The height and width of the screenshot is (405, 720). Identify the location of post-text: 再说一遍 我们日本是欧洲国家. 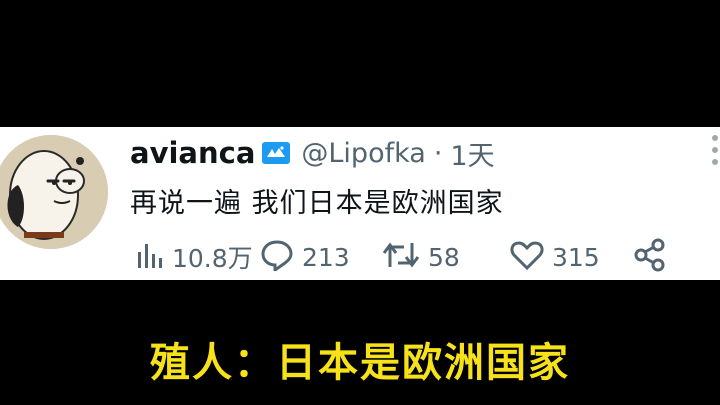
(317, 203).